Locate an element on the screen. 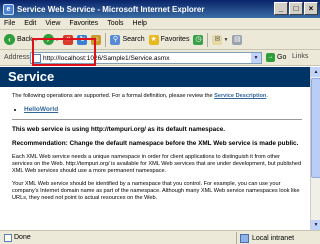 The height and width of the screenshot is (244, 320). operations-list: HelloWorld is located at coordinates (163, 109).